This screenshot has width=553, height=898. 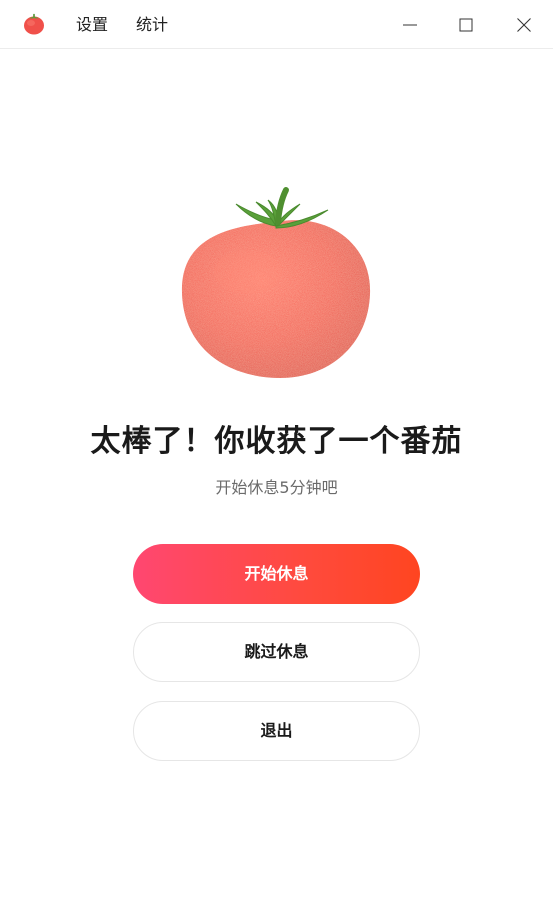 I want to click on break-hint: 开始休息5分钟吧, so click(x=276, y=487).